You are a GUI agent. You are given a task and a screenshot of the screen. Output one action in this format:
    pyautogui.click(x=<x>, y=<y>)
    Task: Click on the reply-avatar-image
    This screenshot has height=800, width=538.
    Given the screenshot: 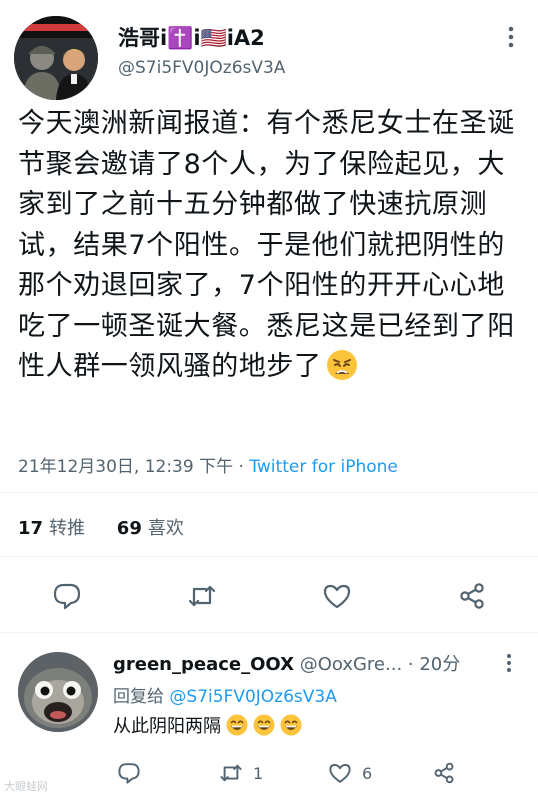 What is the action you would take?
    pyautogui.click(x=58, y=692)
    